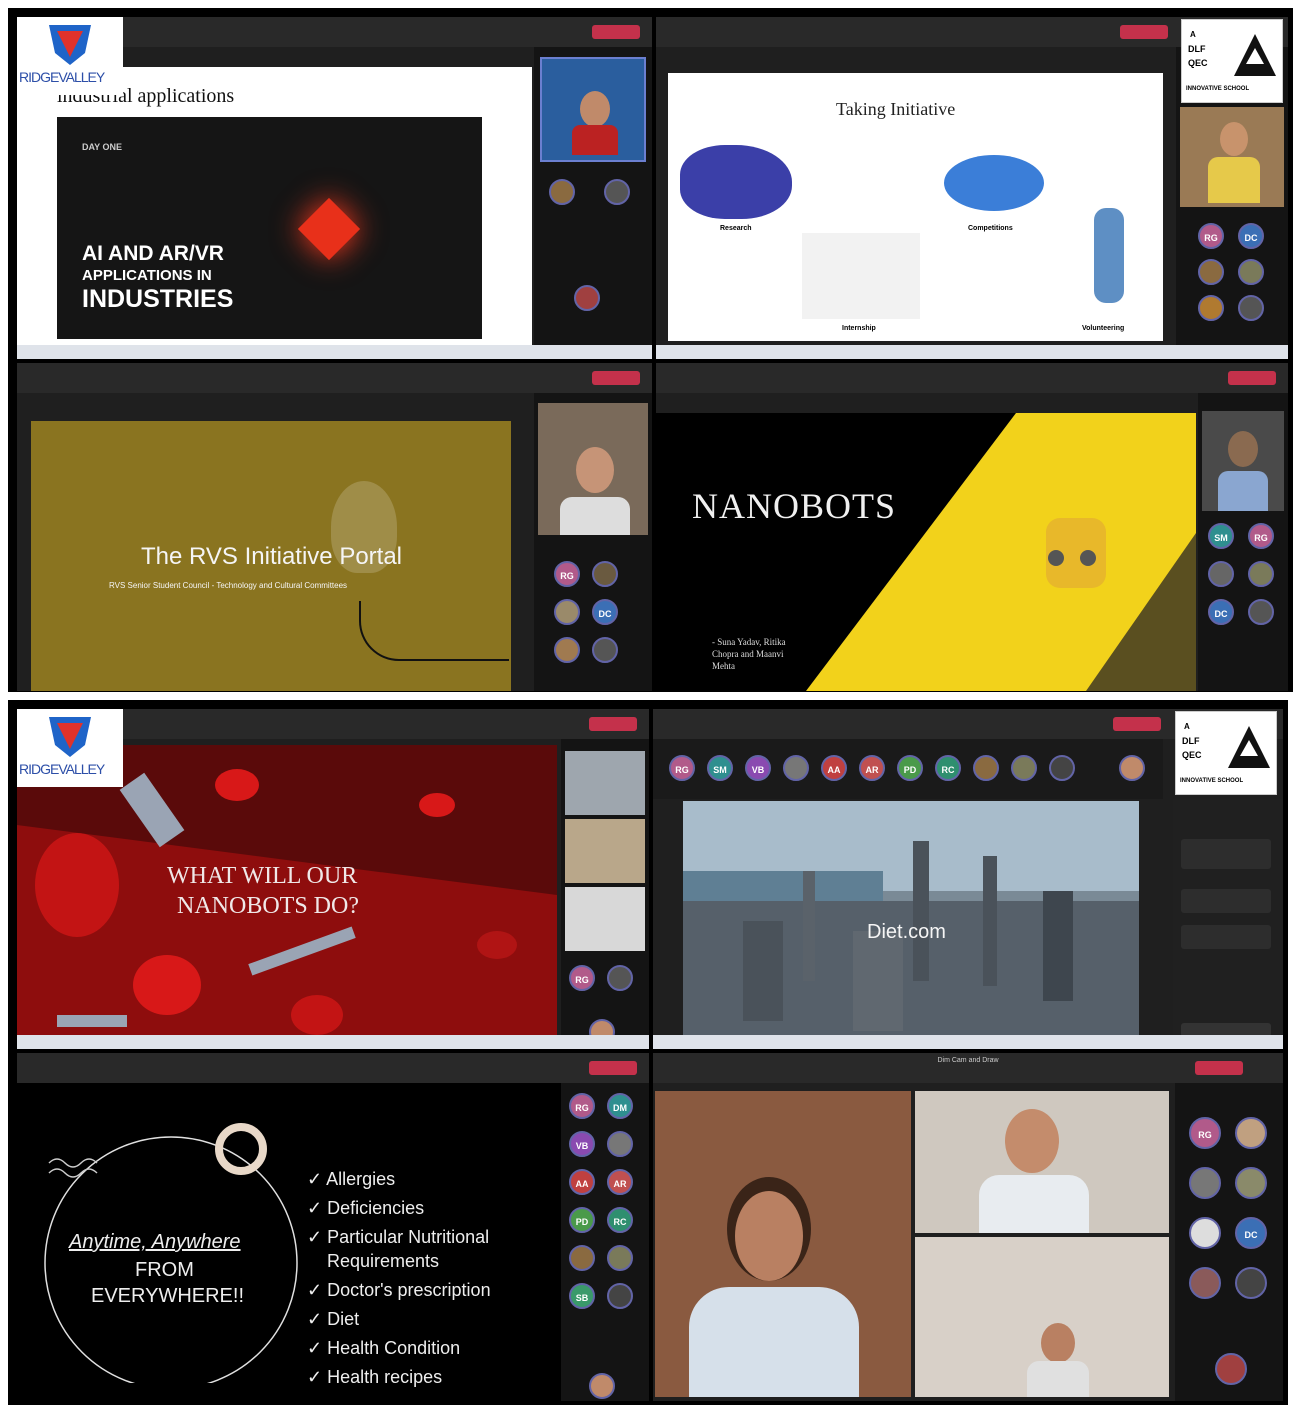  Describe the element at coordinates (333, 1042) in the screenshot. I see `taskbar` at that location.